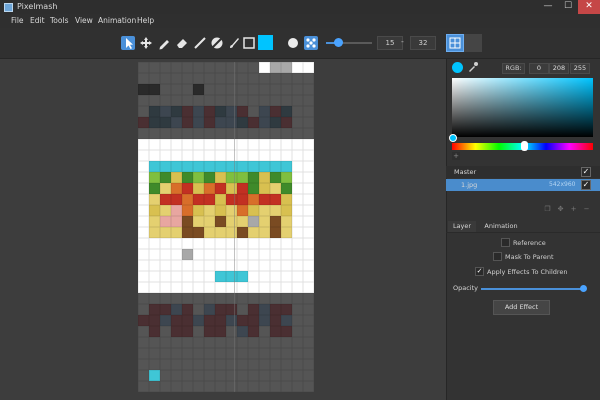  Describe the element at coordinates (586, 185) in the screenshot. I see `layer-item-visible-checkbox: ✓` at that location.